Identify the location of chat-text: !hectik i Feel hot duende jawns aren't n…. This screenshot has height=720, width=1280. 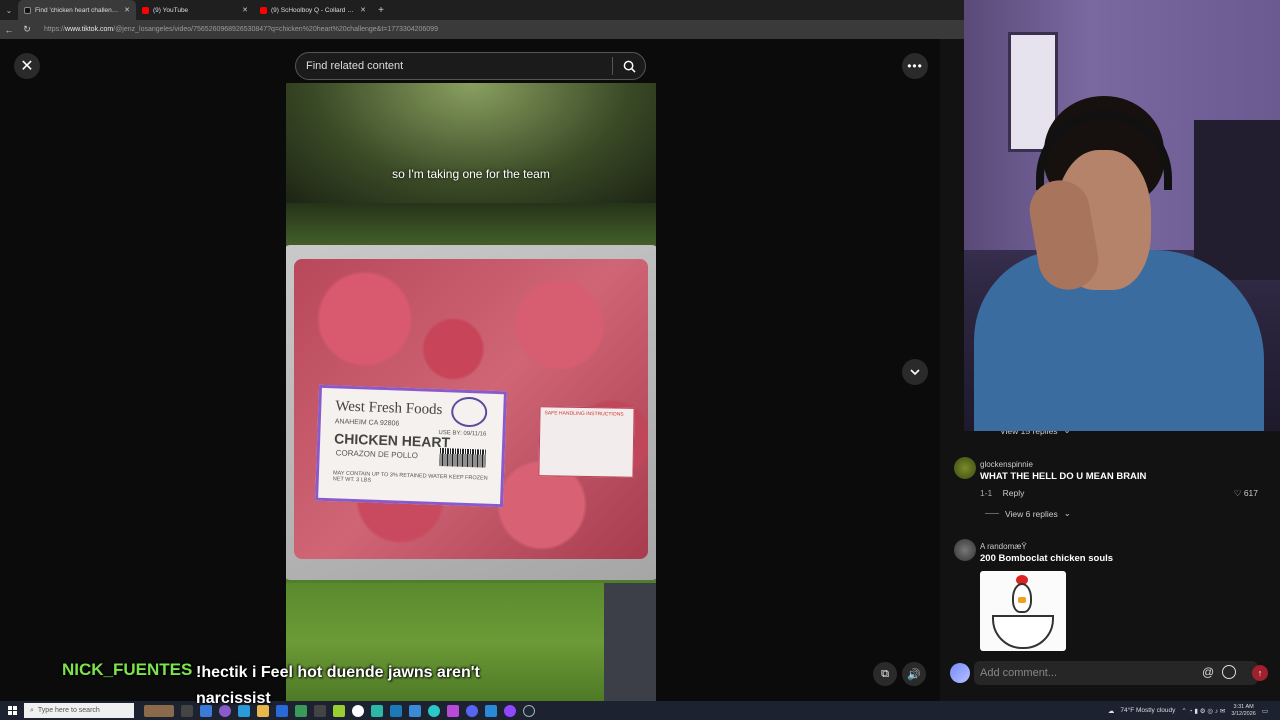
(338, 685).